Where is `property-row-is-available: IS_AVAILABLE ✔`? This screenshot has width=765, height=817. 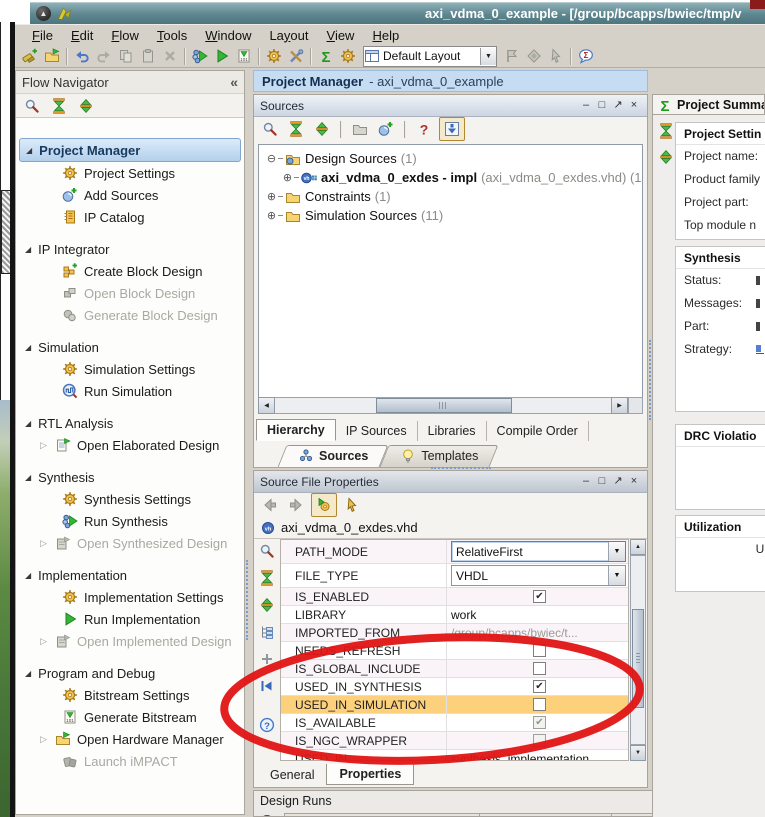 property-row-is-available: IS_AVAILABLE ✔ is located at coordinates (454, 723).